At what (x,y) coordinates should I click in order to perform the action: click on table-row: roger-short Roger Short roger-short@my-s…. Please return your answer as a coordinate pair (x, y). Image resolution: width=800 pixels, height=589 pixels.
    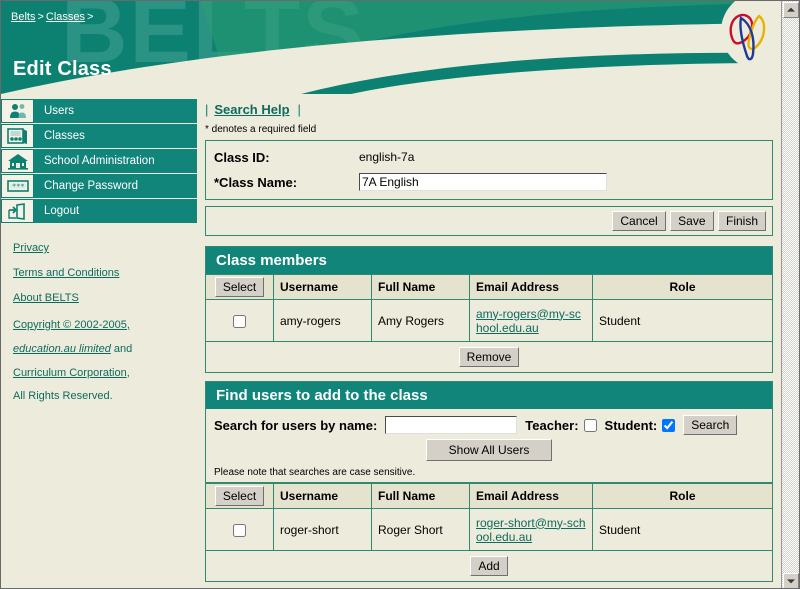
    Looking at the image, I should click on (489, 529).